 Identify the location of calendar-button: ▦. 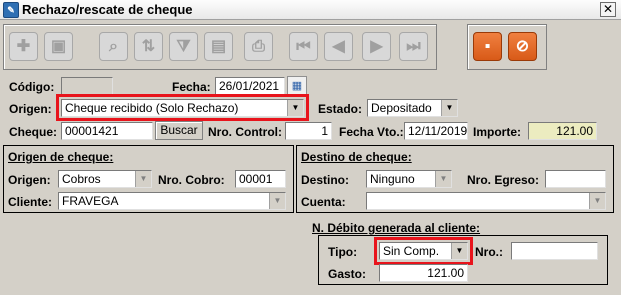
(297, 86).